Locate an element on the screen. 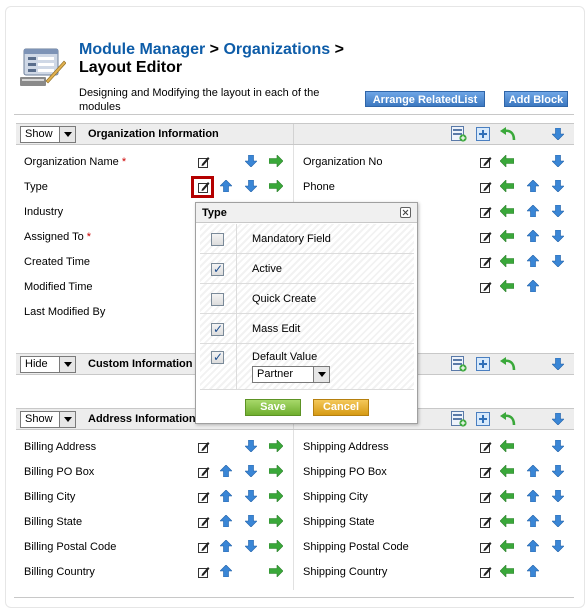 The image size is (588, 610). default-value-checkbox is located at coordinates (217, 357).